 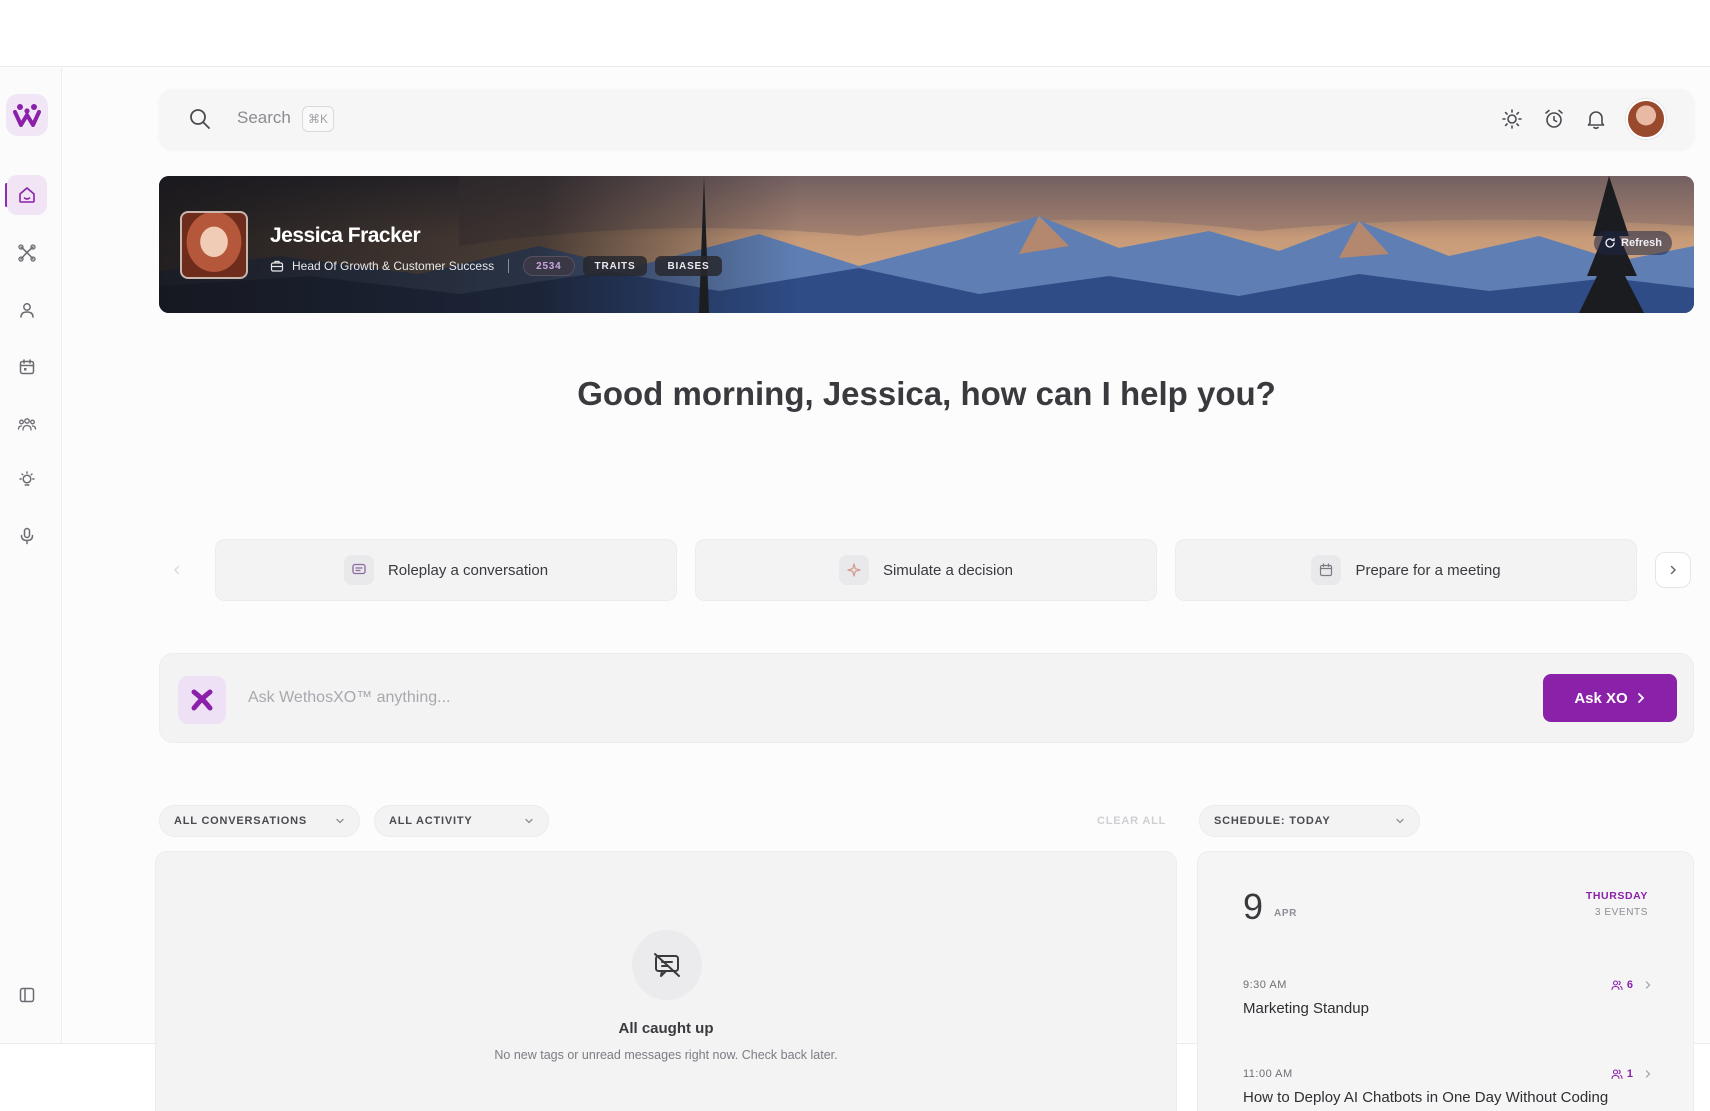 I want to click on sidebar-toggle-icon, so click(x=27, y=995).